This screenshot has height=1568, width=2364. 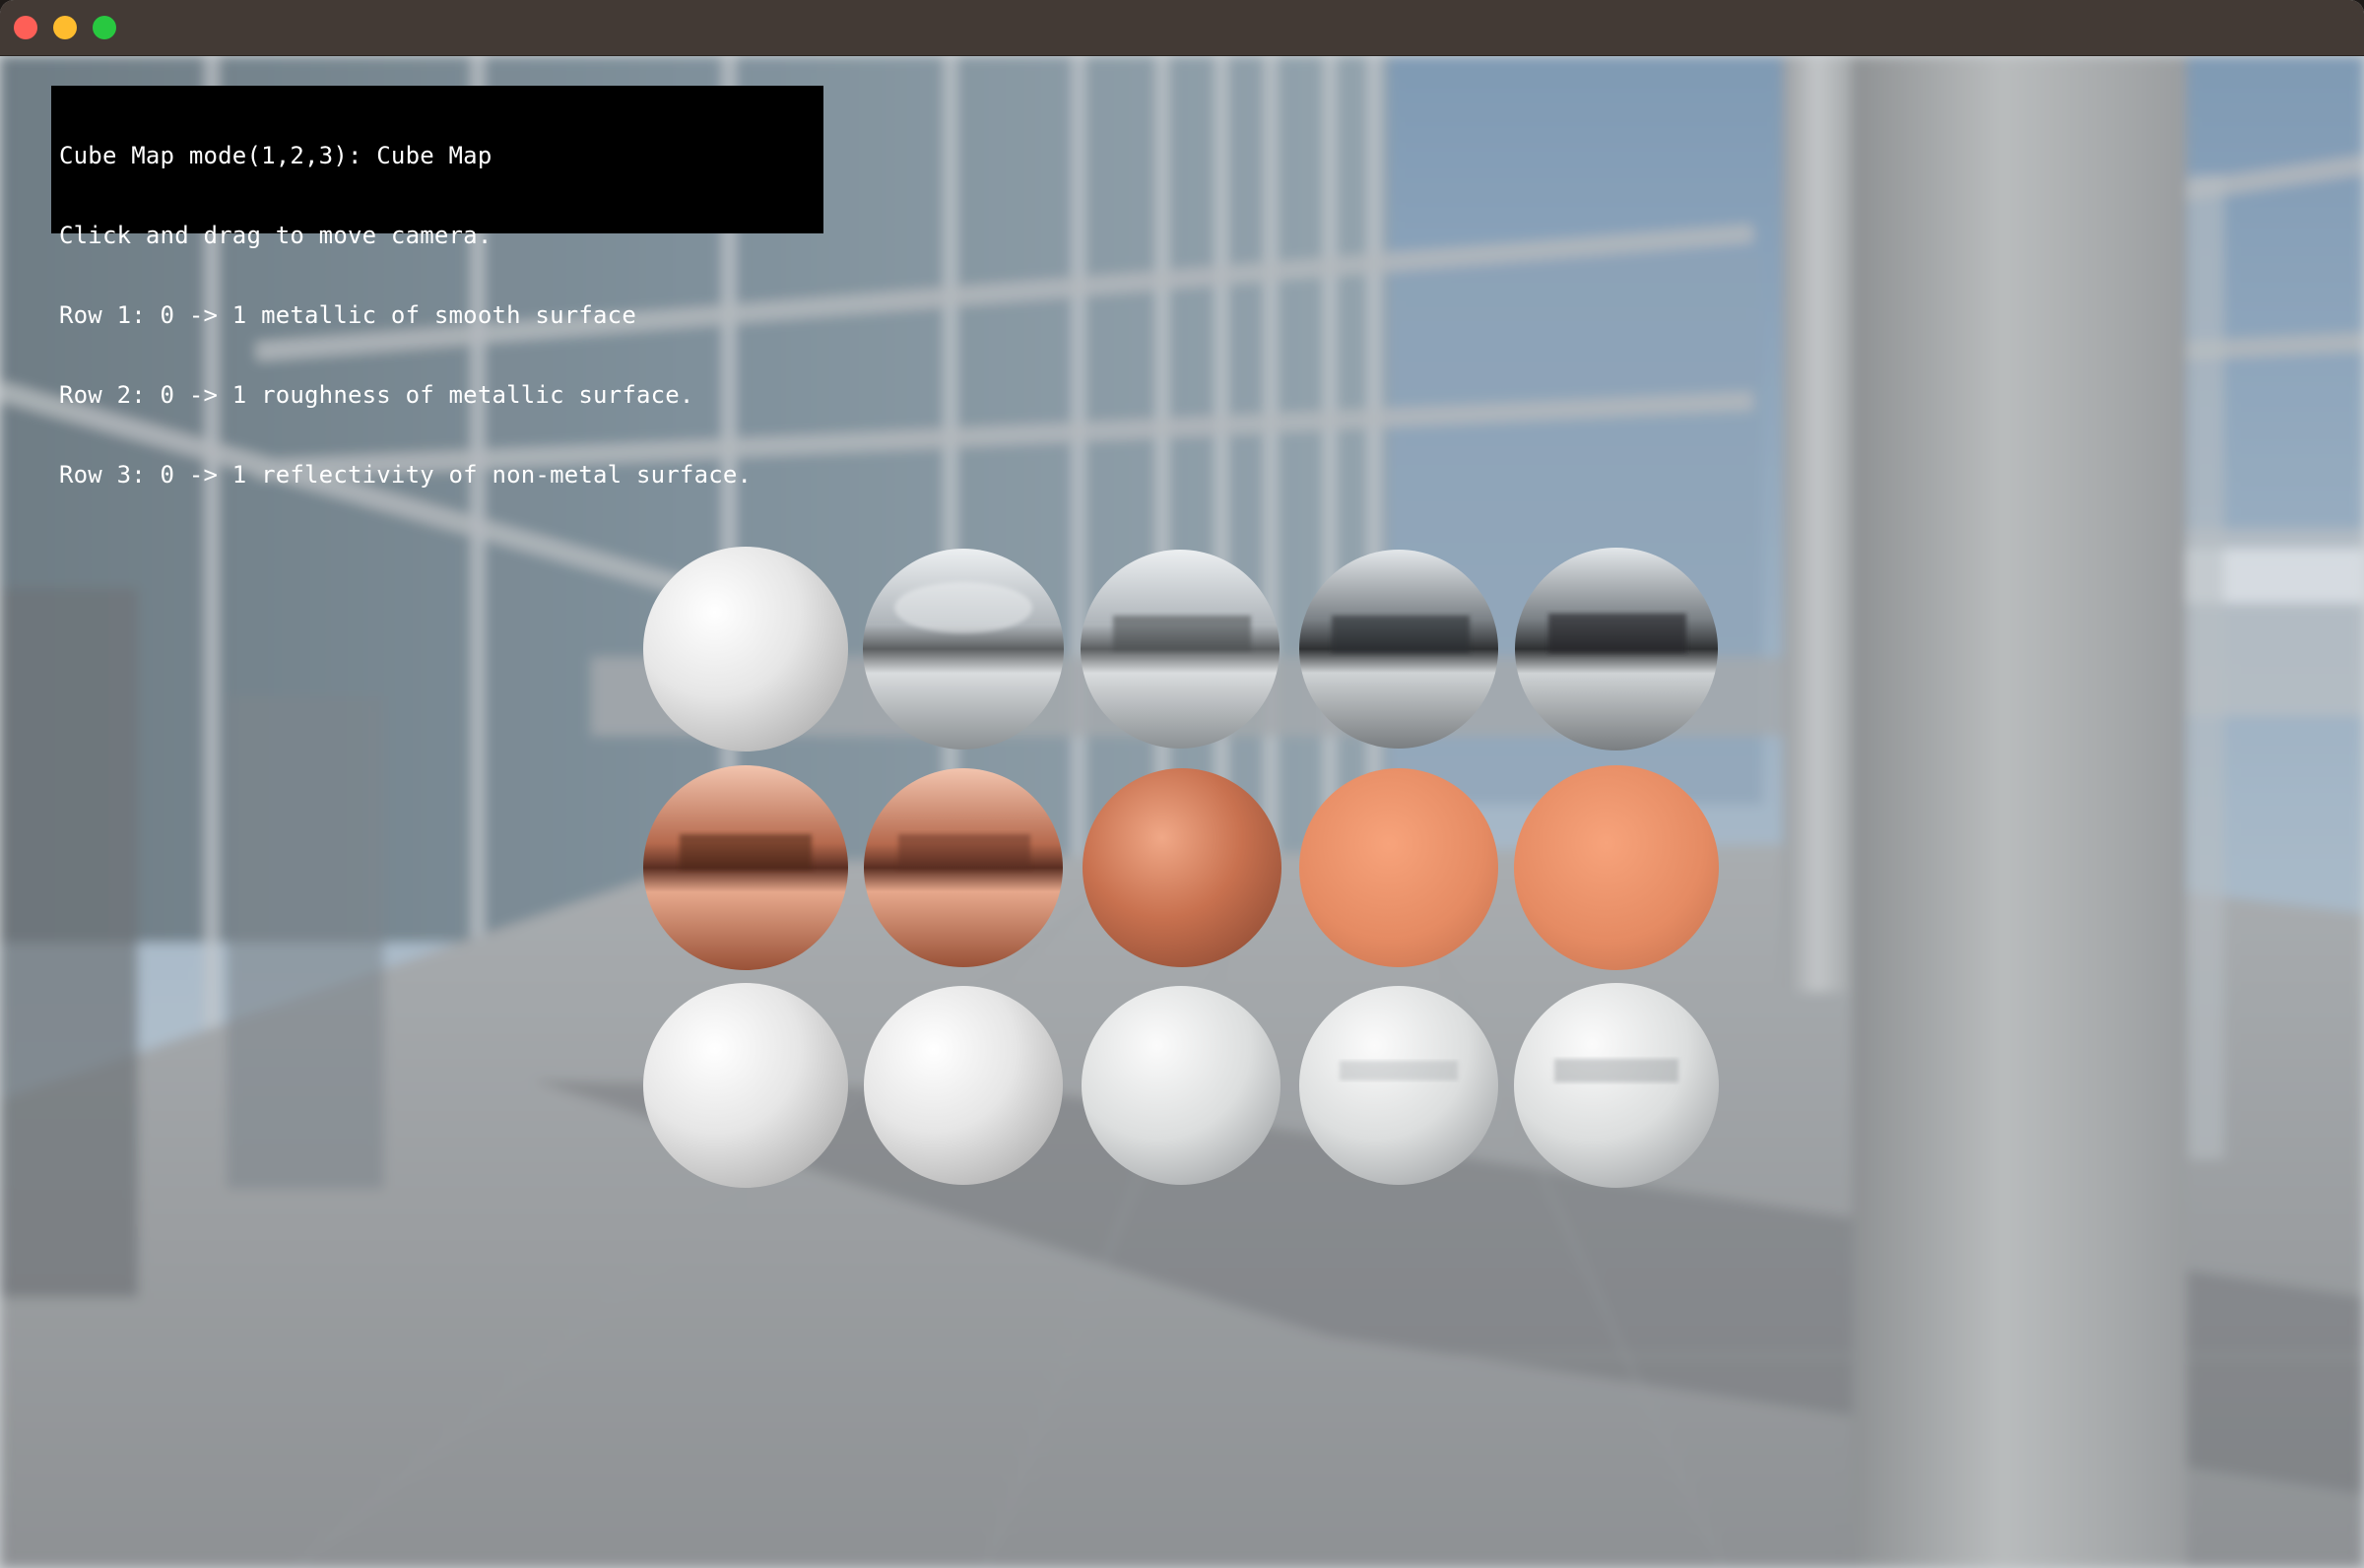 What do you see at coordinates (745, 868) in the screenshot?
I see `sphere-r2-c1` at bounding box center [745, 868].